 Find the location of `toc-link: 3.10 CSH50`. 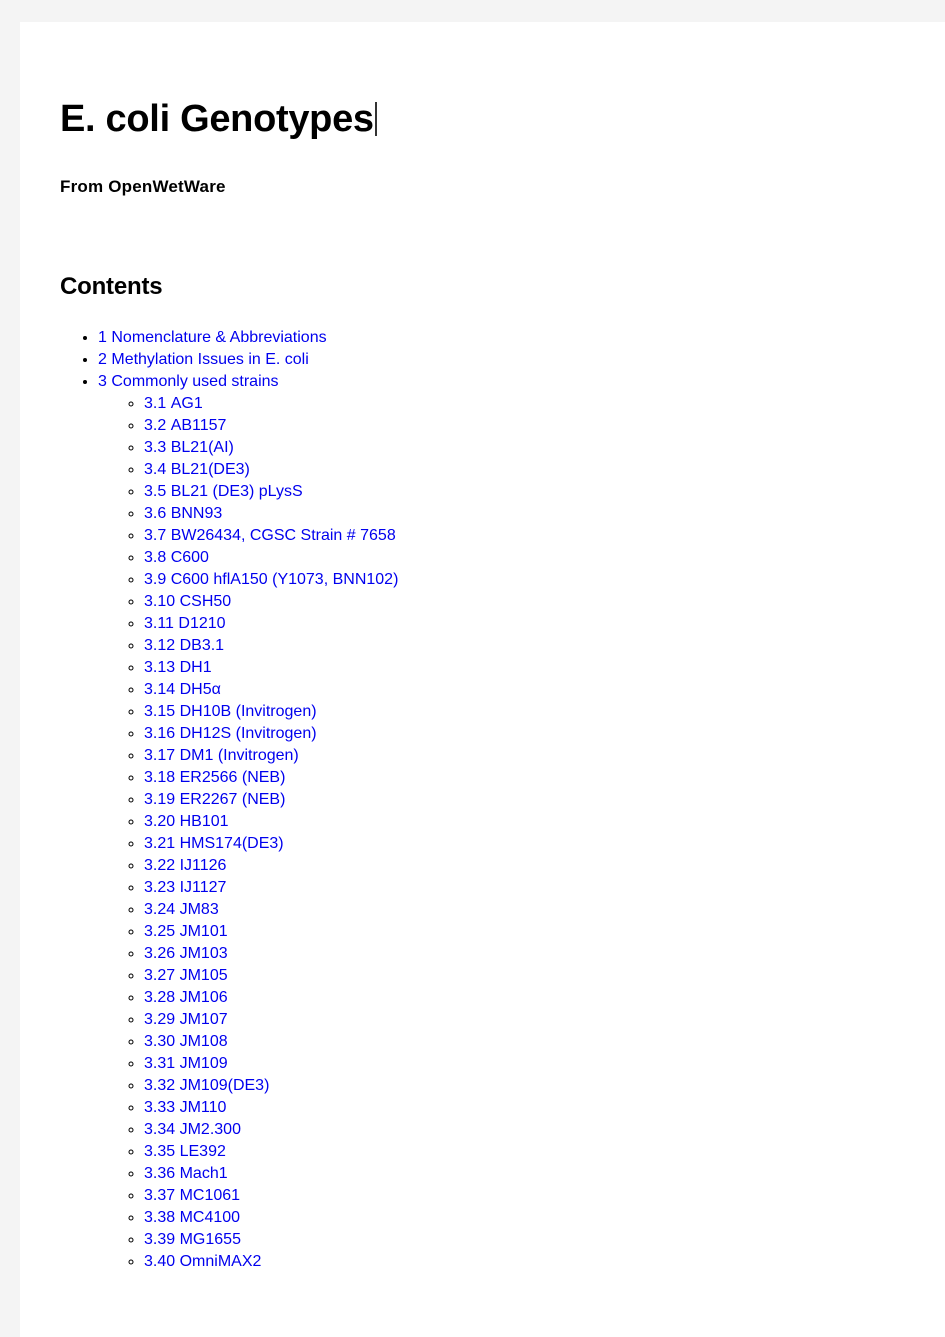

toc-link: 3.10 CSH50 is located at coordinates (187, 601).